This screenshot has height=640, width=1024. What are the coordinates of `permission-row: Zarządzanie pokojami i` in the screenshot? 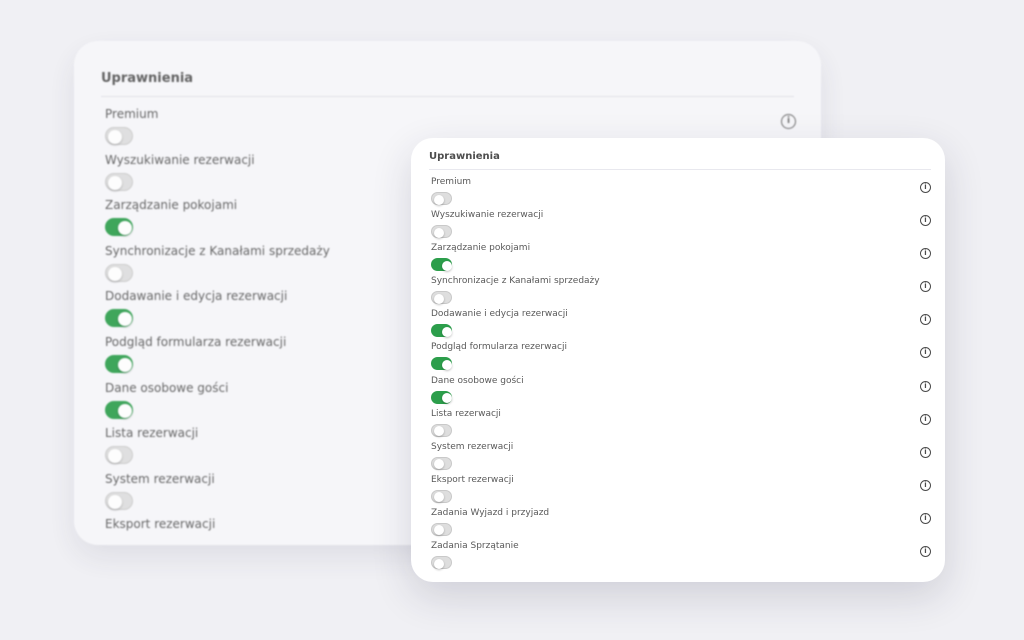 It's located at (681, 259).